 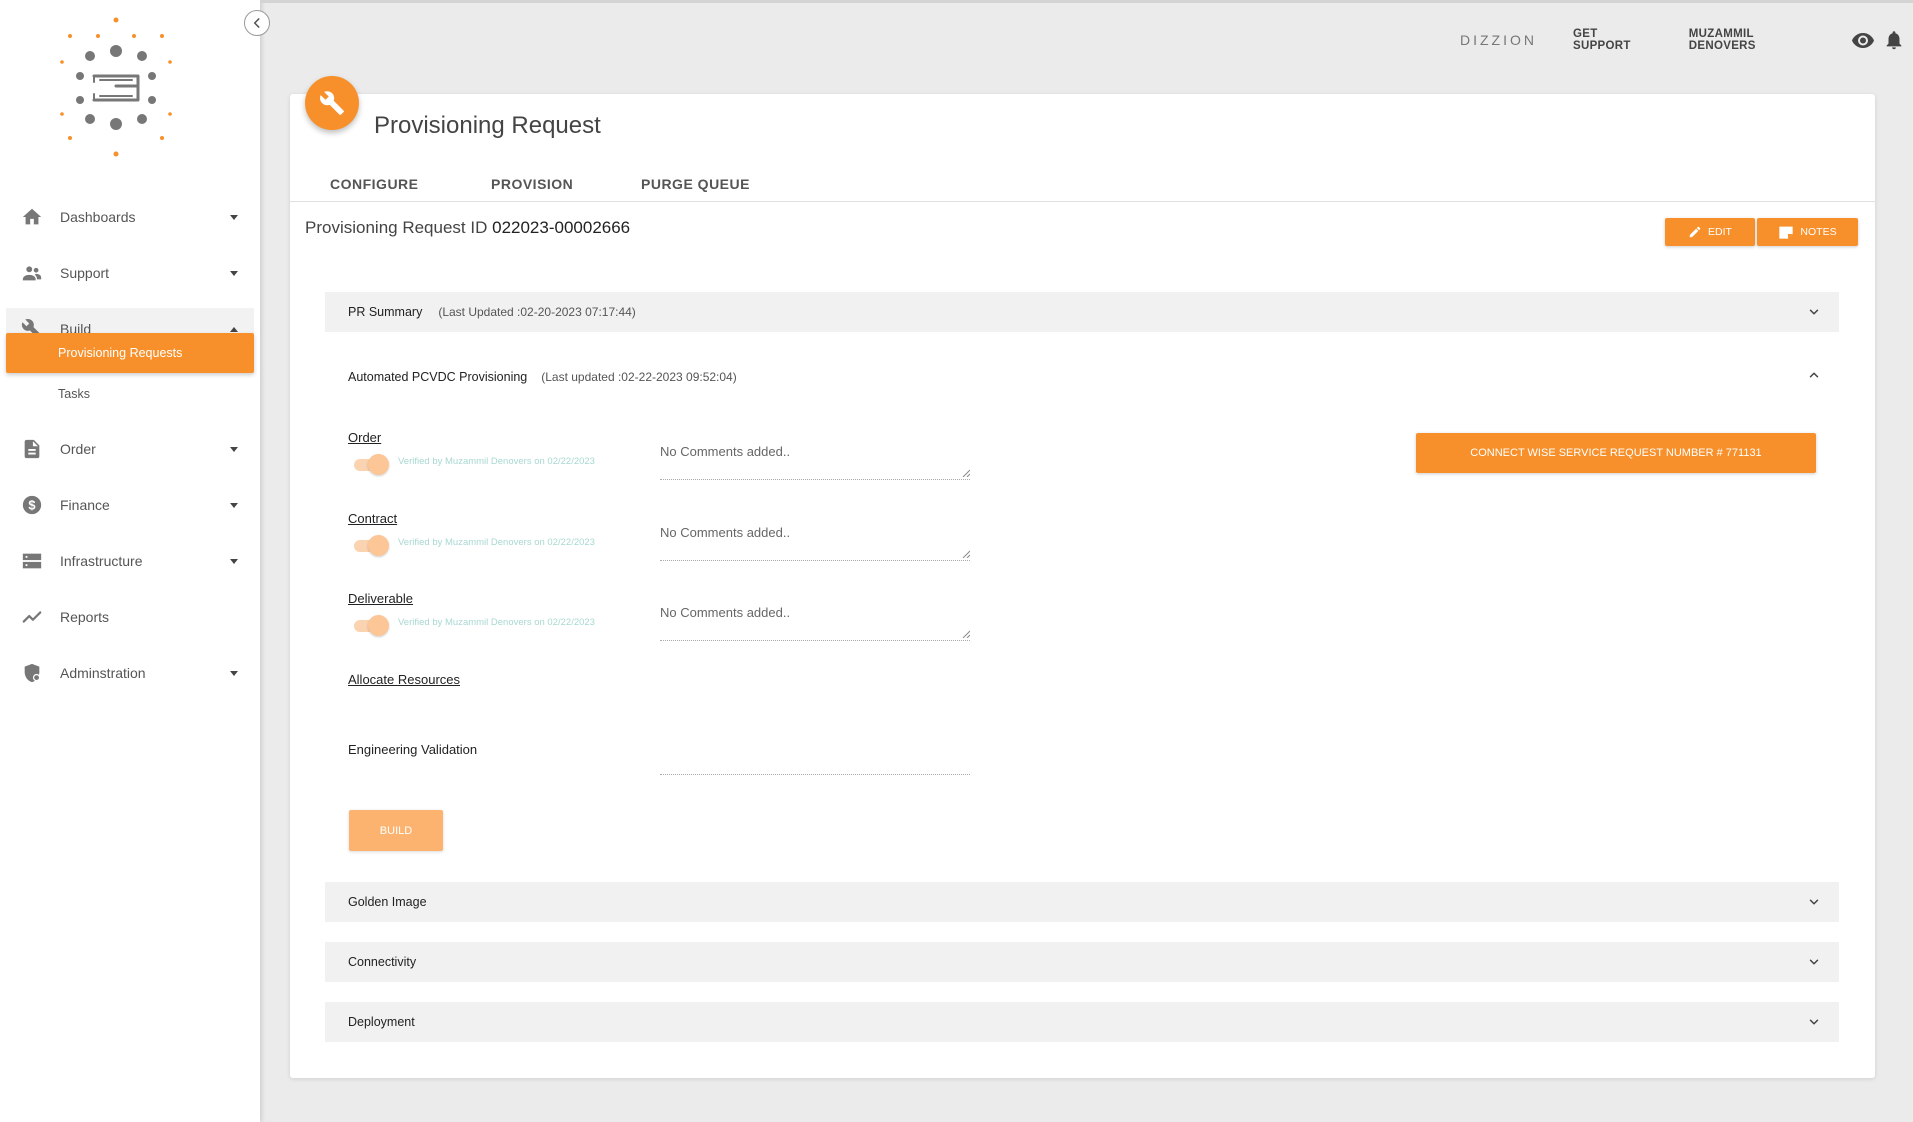 I want to click on bell-icon, so click(x=1894, y=40).